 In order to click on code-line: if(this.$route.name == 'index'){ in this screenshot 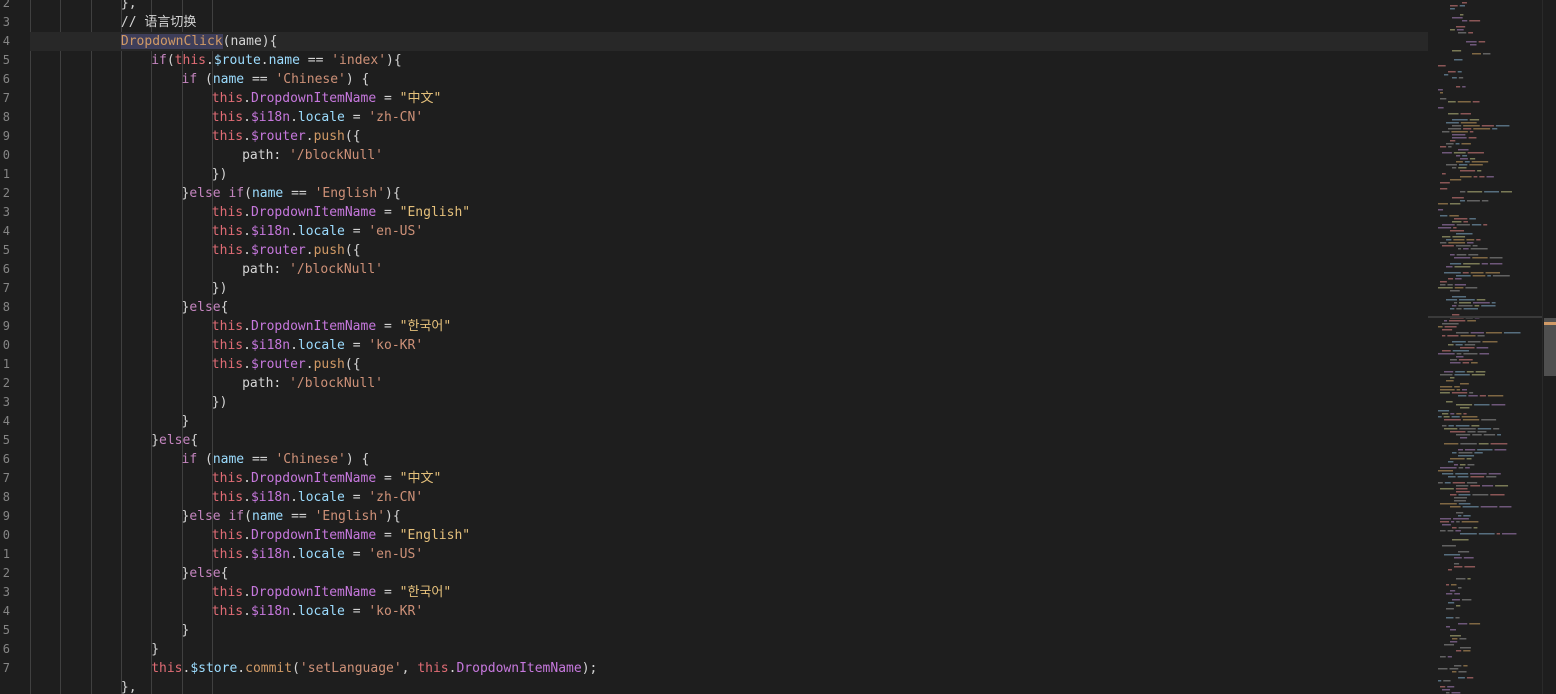, I will do `click(729, 60)`.